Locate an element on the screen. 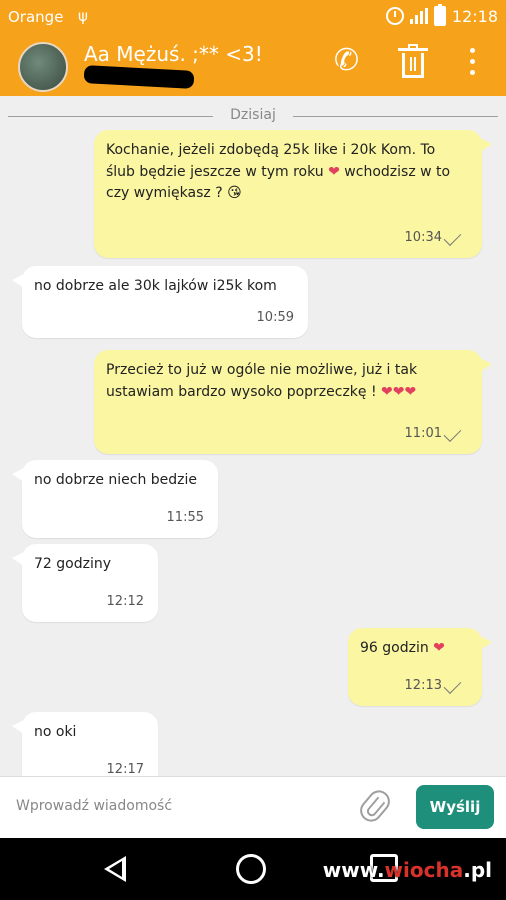  contact-name: Aa Mężuś. ;** <3! is located at coordinates (173, 54).